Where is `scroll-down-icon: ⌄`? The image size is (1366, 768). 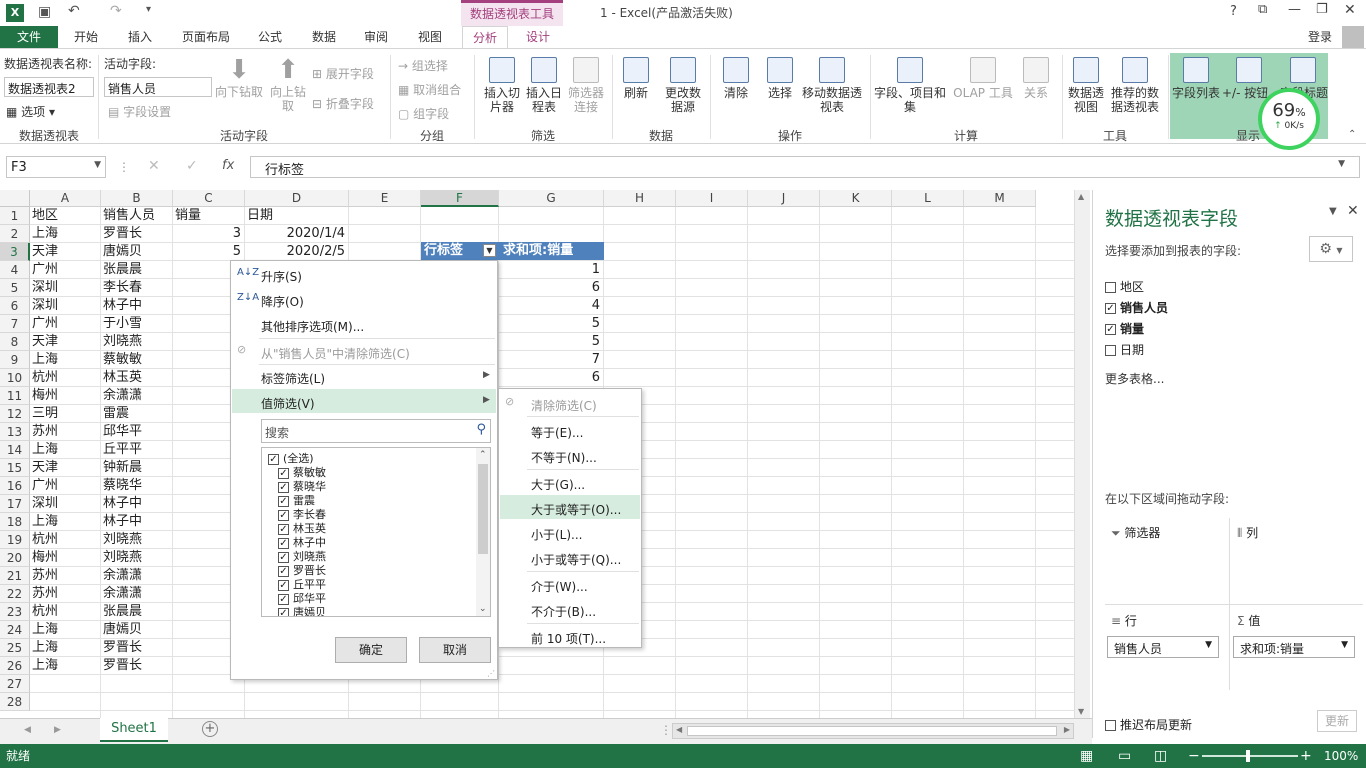
scroll-down-icon: ⌄ is located at coordinates (483, 609).